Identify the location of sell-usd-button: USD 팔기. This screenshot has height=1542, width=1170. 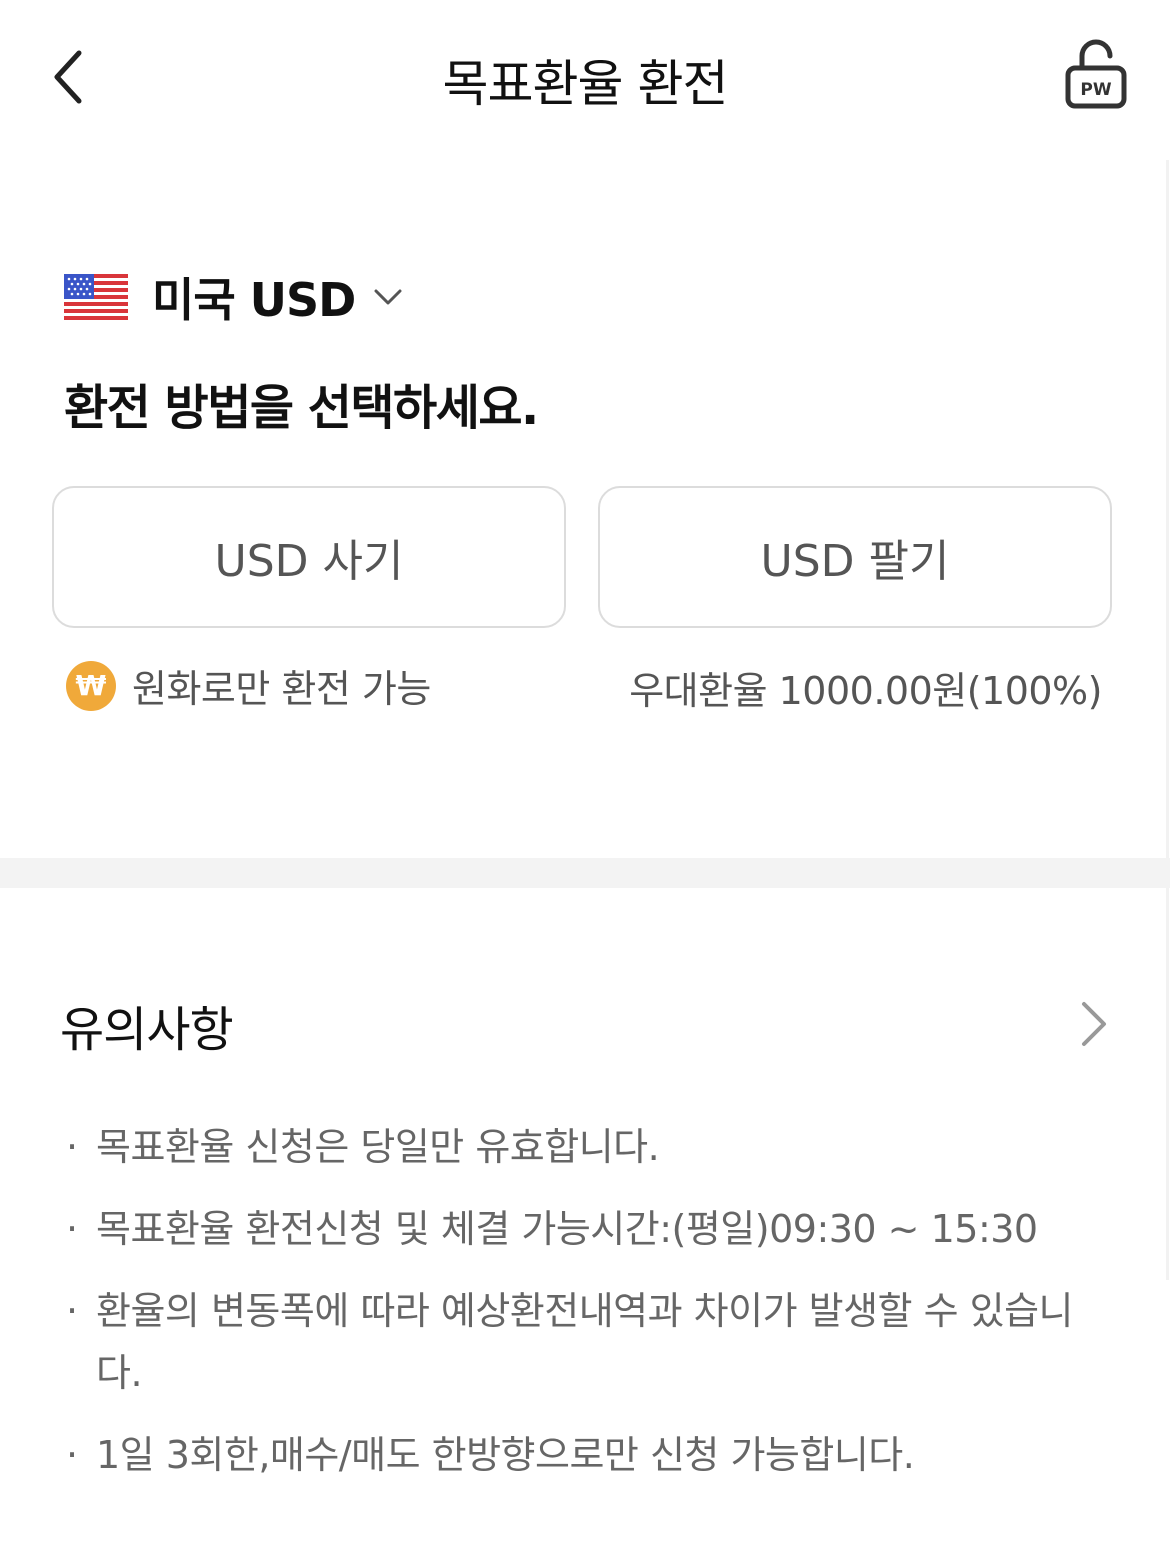
(855, 557).